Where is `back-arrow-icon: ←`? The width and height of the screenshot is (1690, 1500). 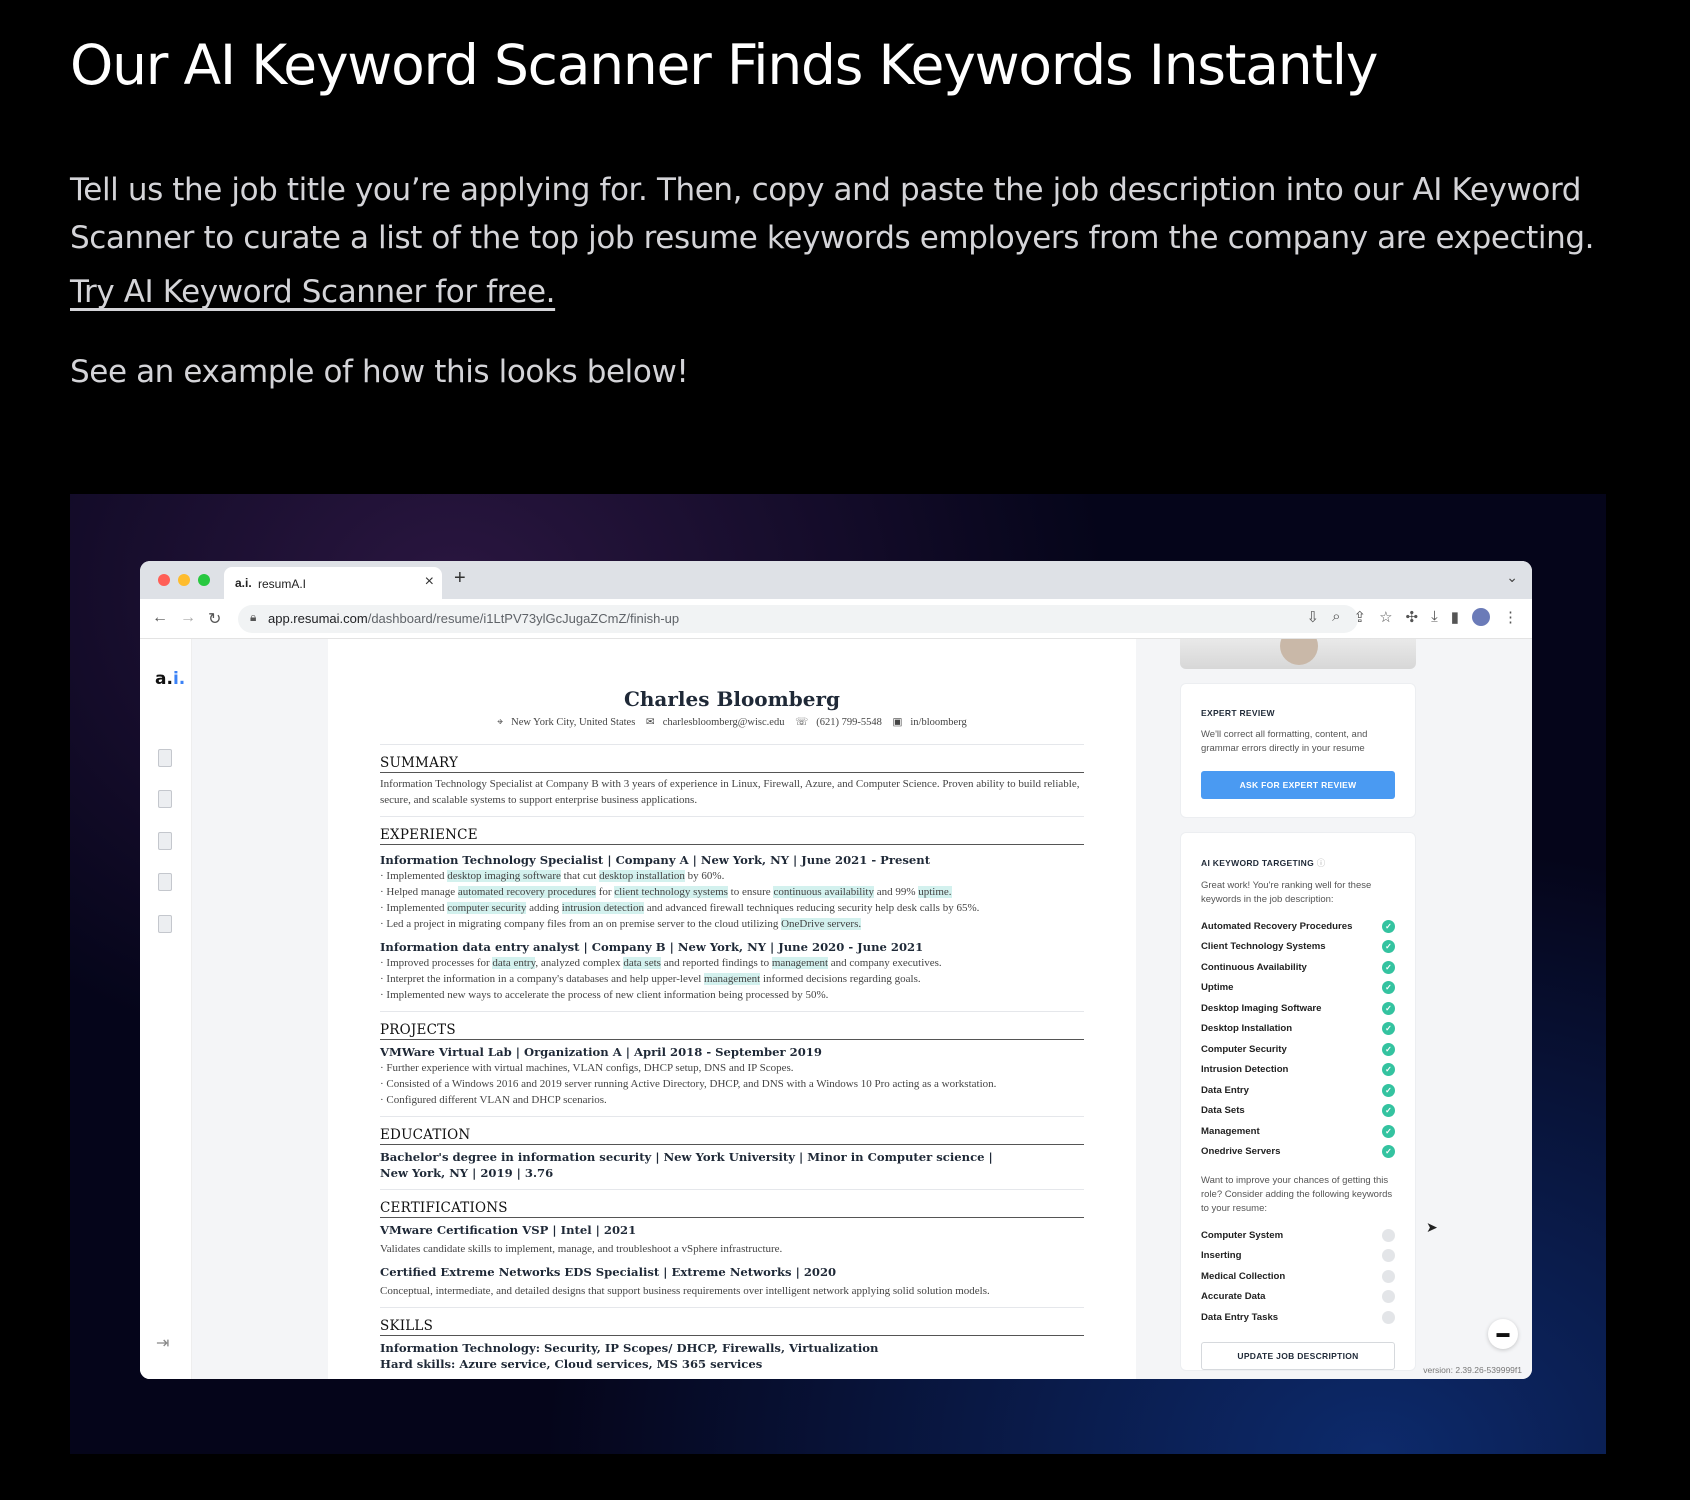 back-arrow-icon: ← is located at coordinates (160, 618).